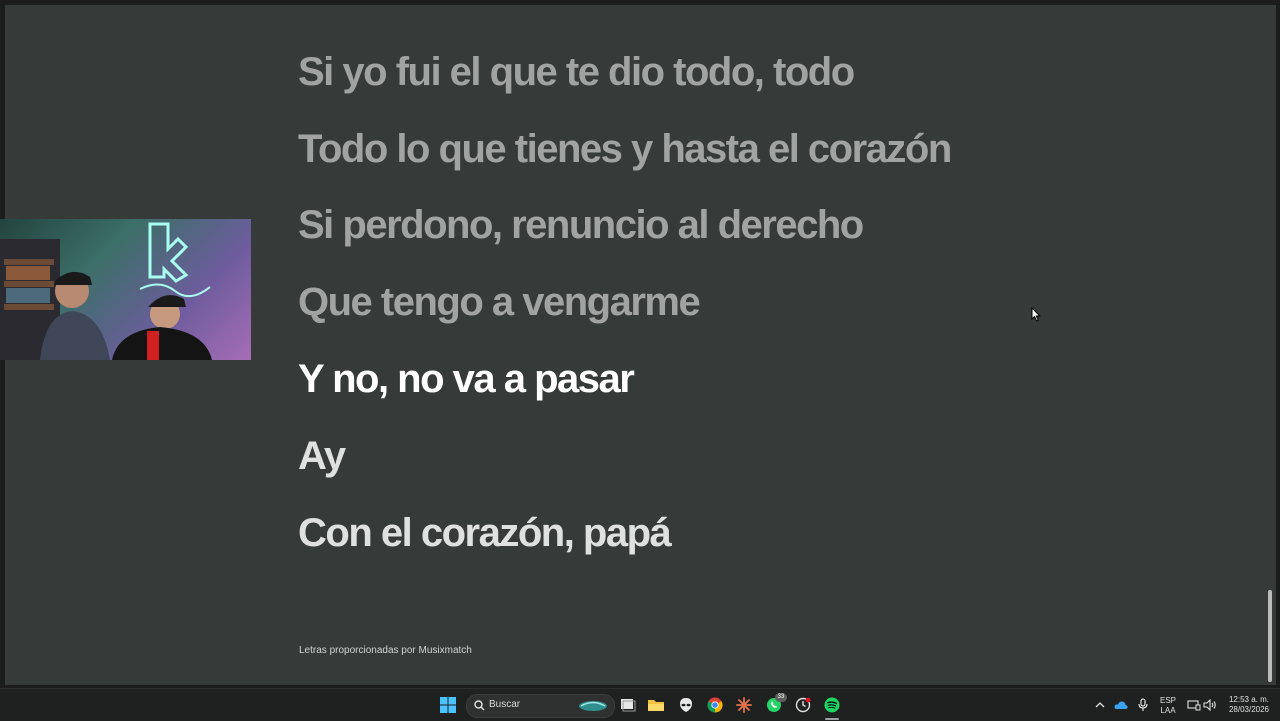 This screenshot has width=1280, height=721. I want to click on language-label: ESP, so click(1167, 700).